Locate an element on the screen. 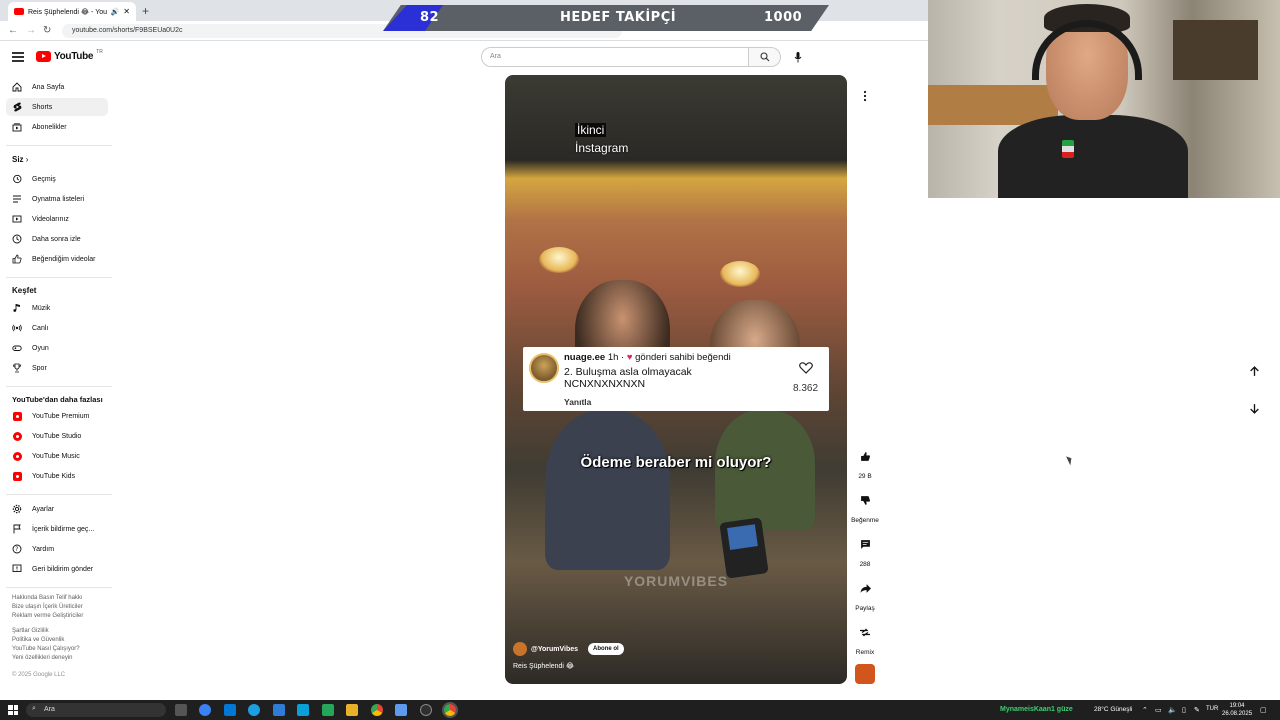 Image resolution: width=1280 pixels, height=720 pixels. previous-short-button is located at coordinates (1254, 371).